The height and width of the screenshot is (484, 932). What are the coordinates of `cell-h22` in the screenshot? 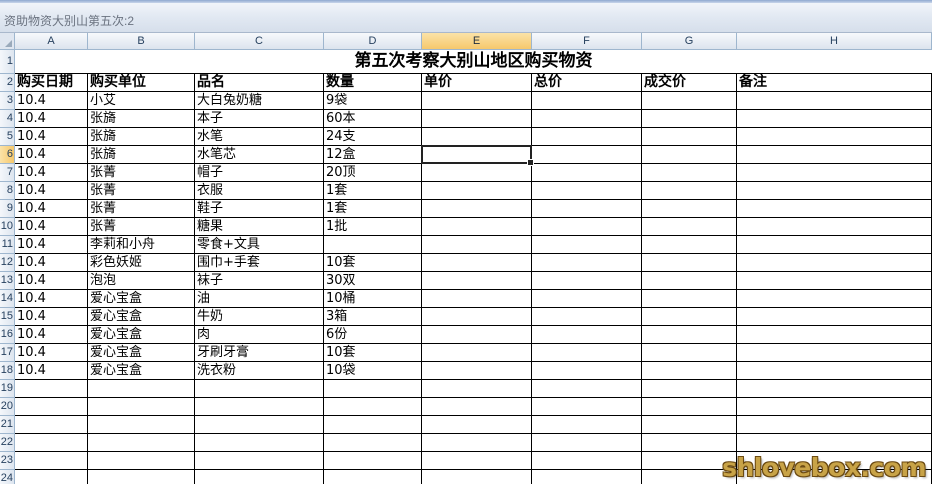 It's located at (834, 443).